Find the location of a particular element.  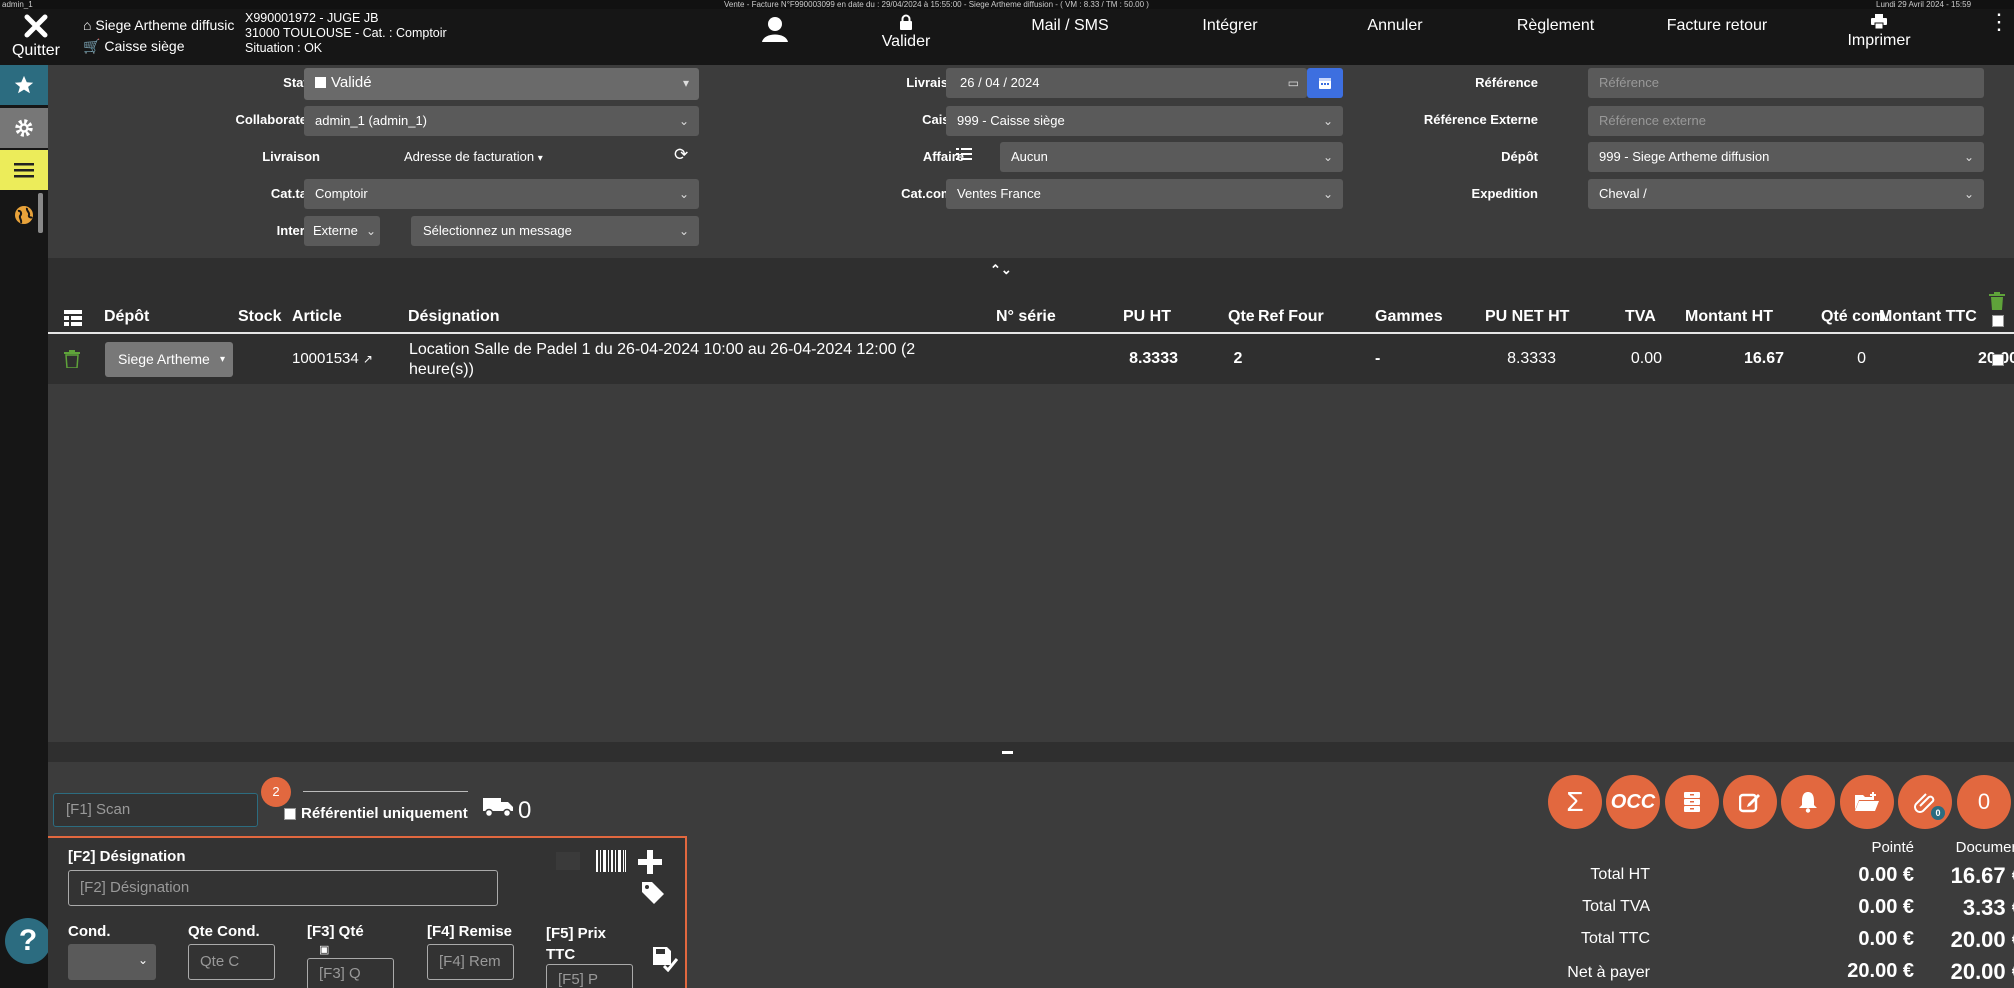

caisse-select: 999 - Caisse siège ⌄ is located at coordinates (1144, 121).